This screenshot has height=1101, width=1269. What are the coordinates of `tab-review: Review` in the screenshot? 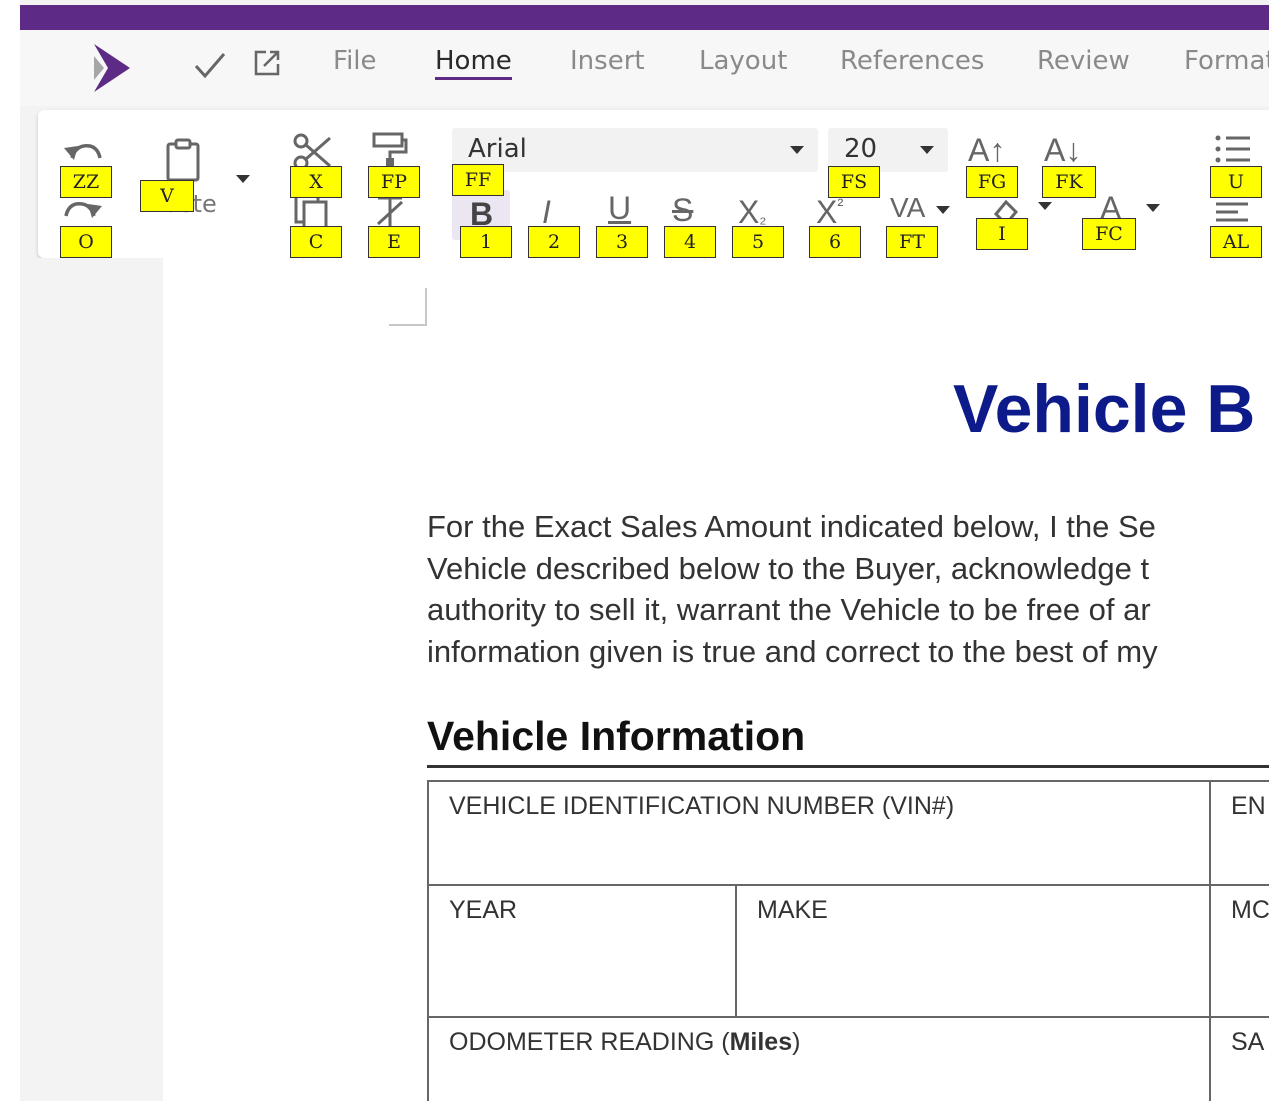 It's located at (1083, 61).